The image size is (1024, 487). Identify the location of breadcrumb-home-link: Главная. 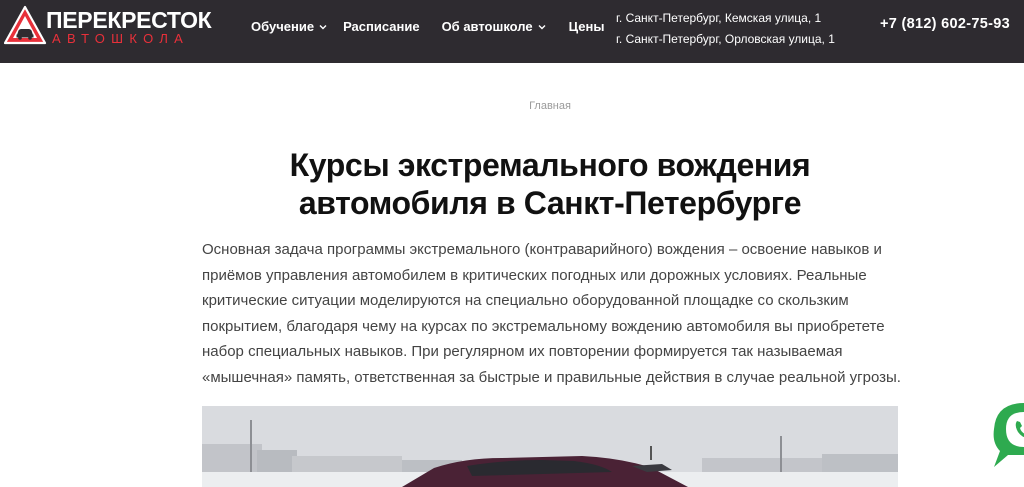
(550, 106).